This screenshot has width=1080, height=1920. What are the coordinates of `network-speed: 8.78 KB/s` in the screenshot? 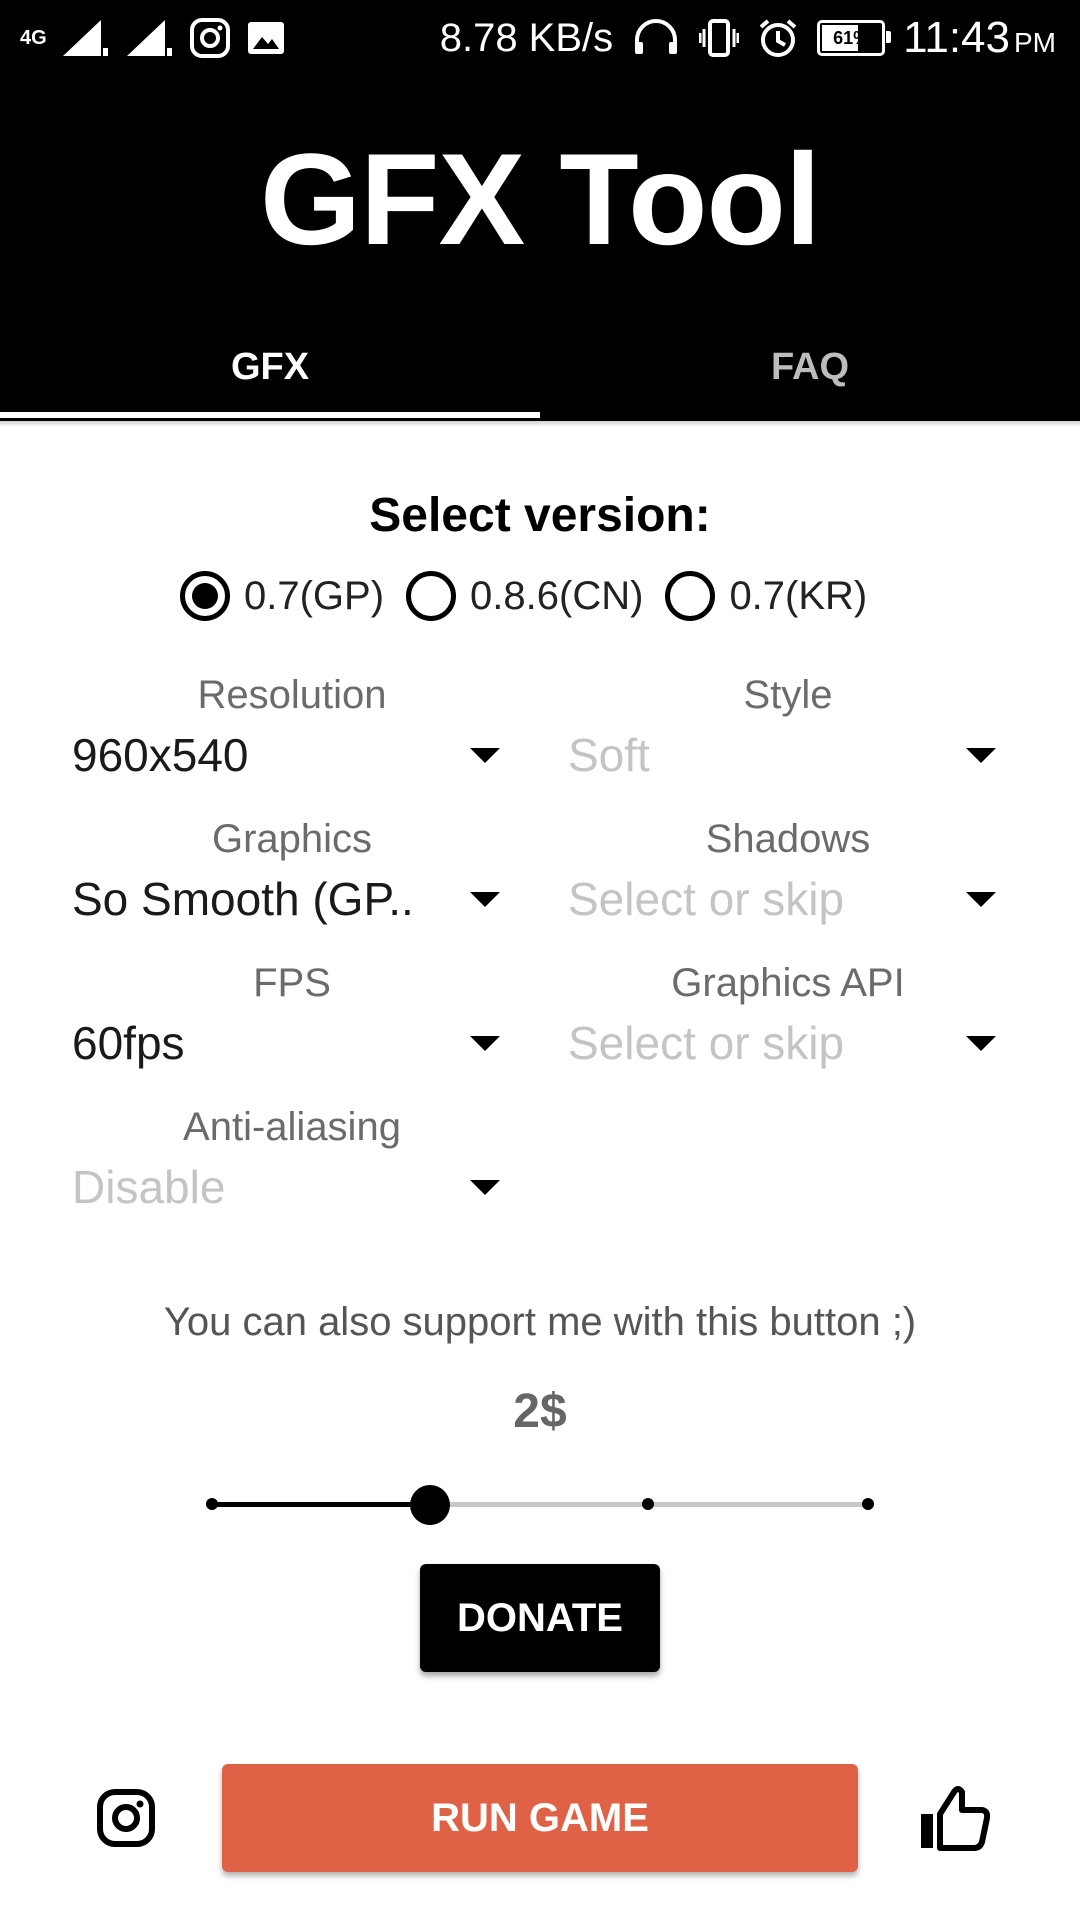 It's located at (526, 37).